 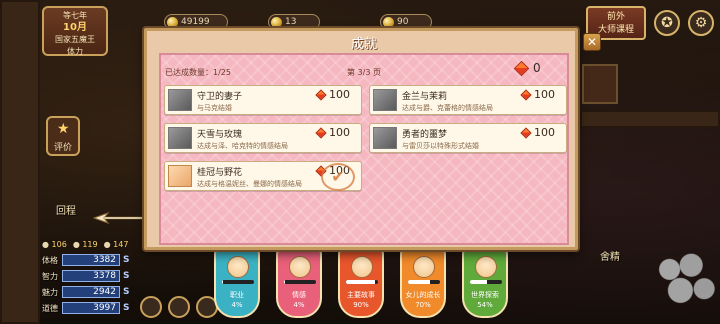 I want to click on stat-label: 智力, so click(x=50, y=276).